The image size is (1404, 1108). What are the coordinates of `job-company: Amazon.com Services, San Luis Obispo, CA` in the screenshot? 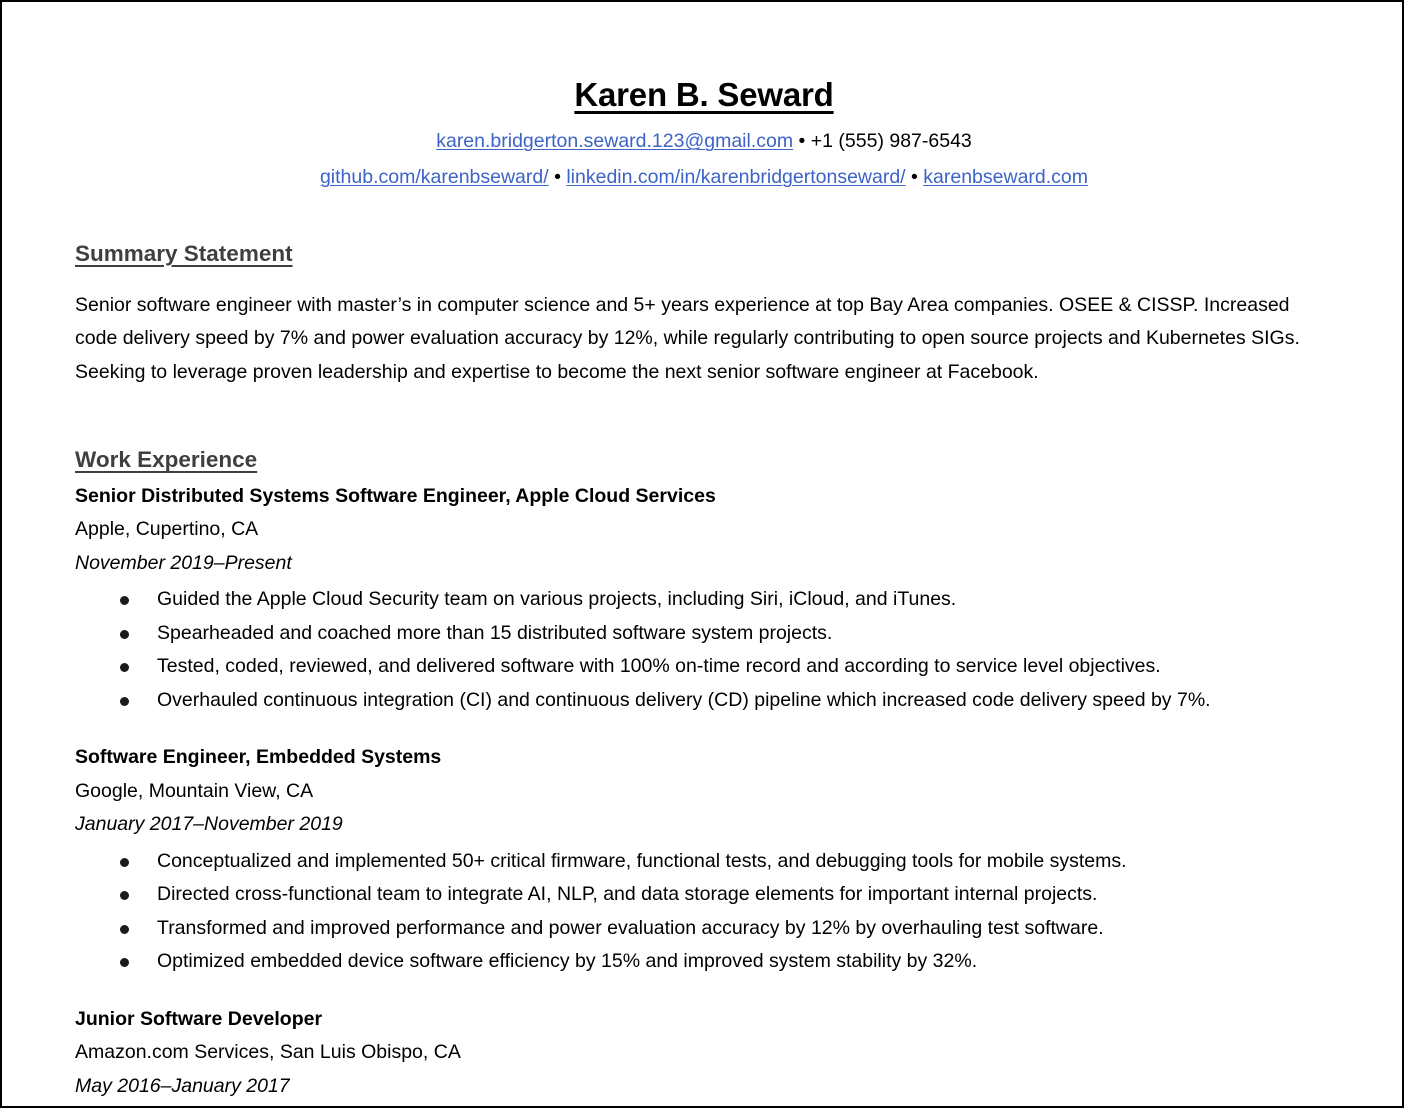 It's located at (268, 1052).